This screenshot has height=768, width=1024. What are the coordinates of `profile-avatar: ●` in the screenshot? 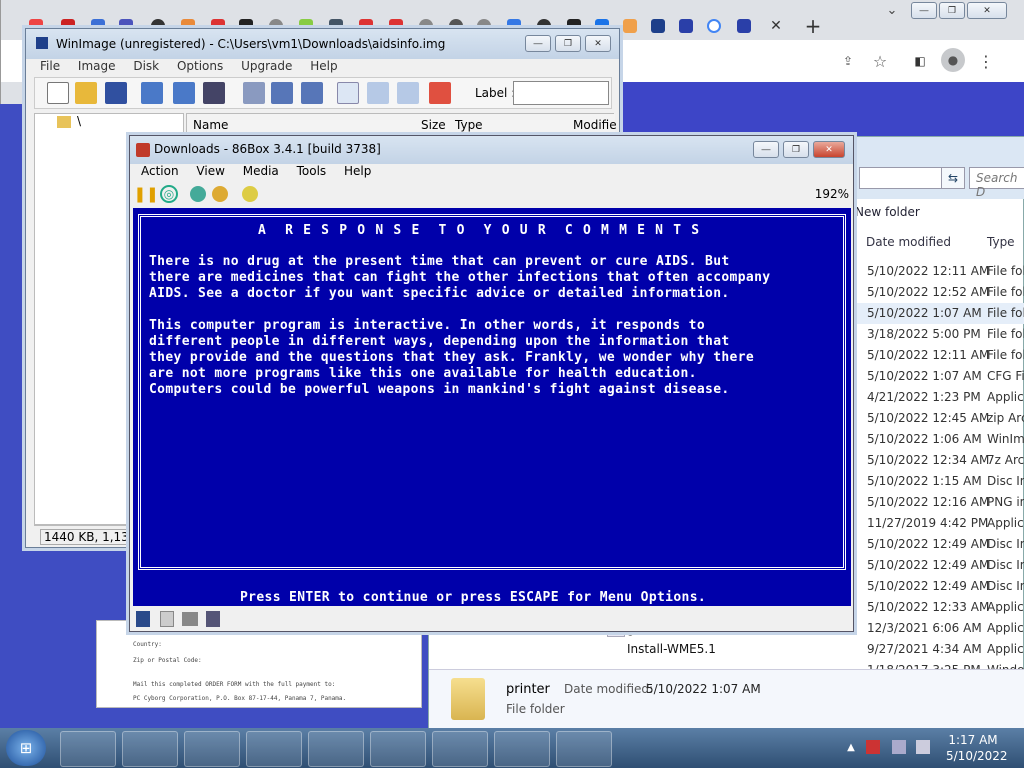 It's located at (953, 60).